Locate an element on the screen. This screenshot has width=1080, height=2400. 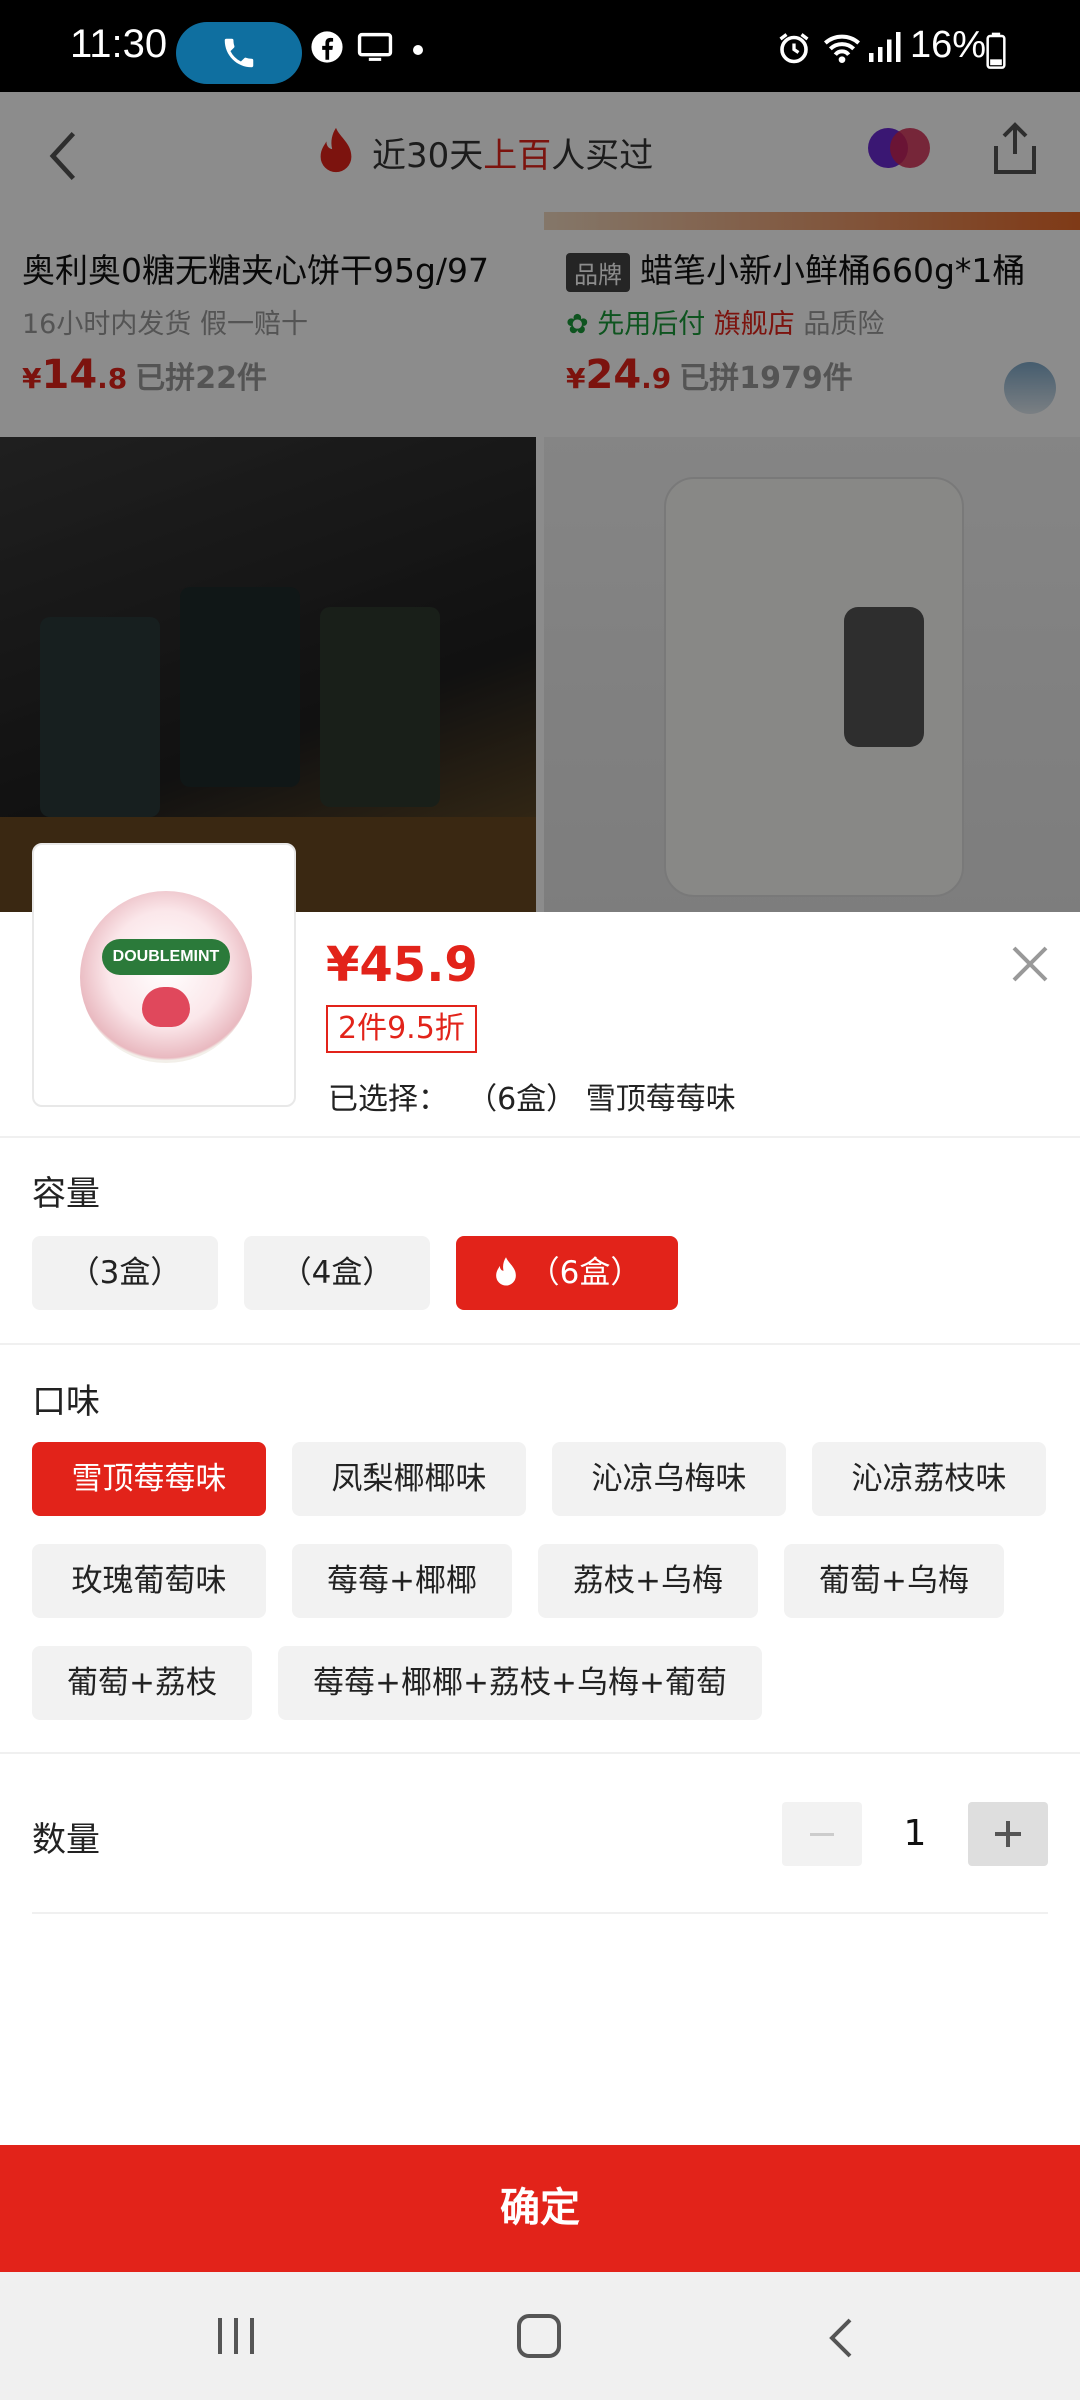
flavor-title: 口味 is located at coordinates (66, 1402).